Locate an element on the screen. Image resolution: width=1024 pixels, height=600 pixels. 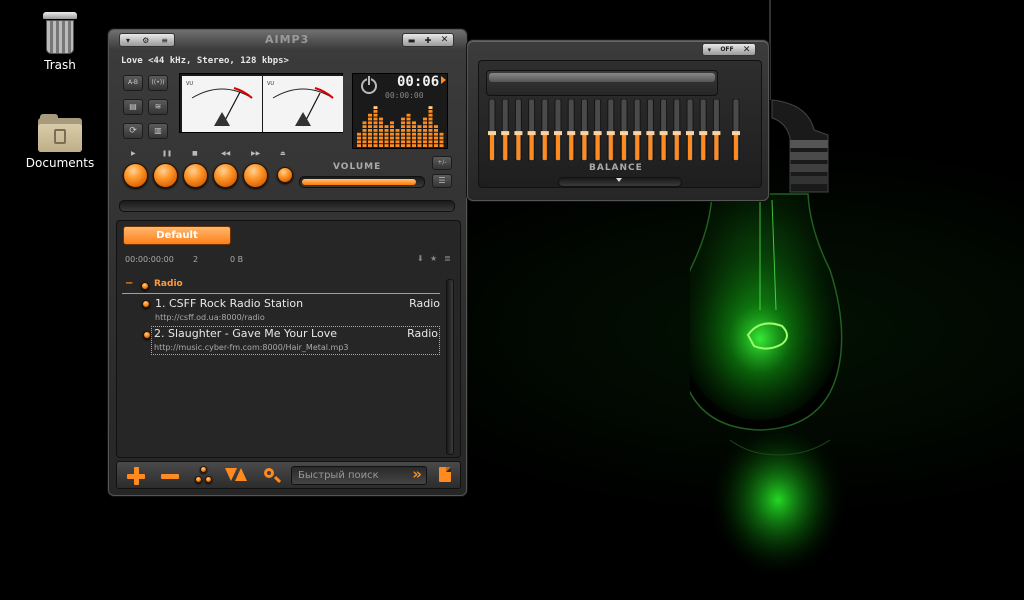
playlist-scrollbar is located at coordinates (450, 367).